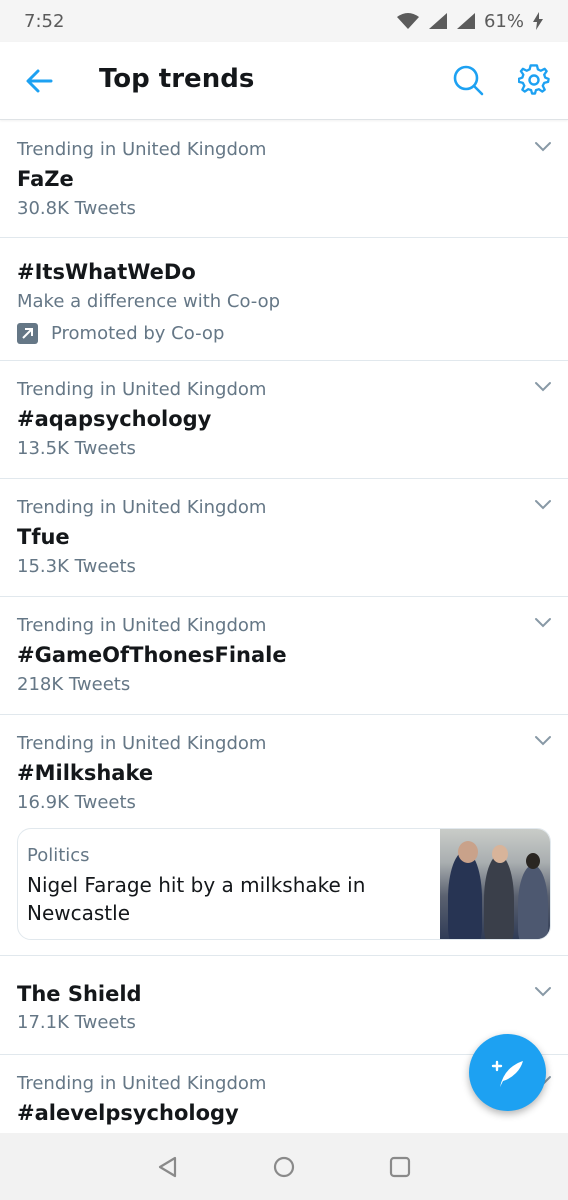  I want to click on news-category: Politics, so click(58, 855).